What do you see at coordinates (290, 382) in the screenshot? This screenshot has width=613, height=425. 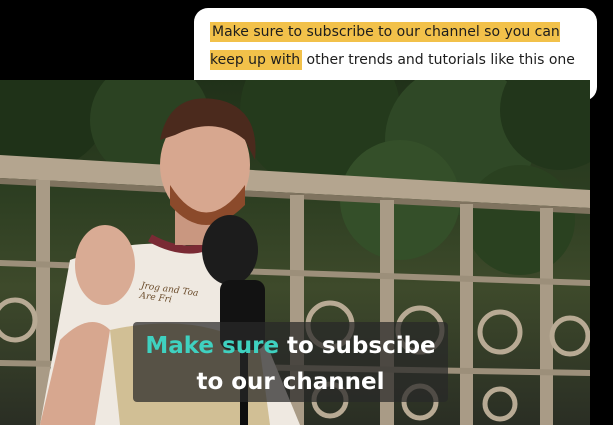 I see `caption-line-2: to our channel` at bounding box center [290, 382].